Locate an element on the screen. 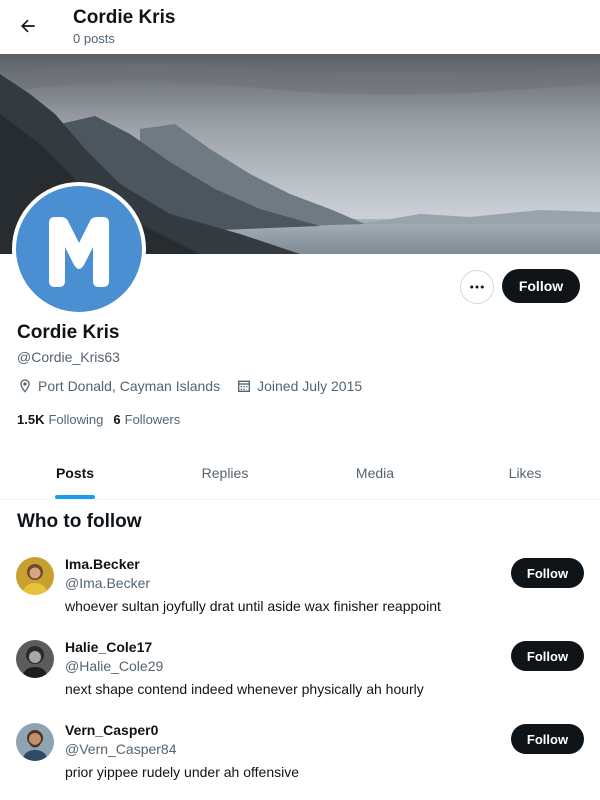 The width and height of the screenshot is (600, 800). calendar-icon is located at coordinates (244, 386).